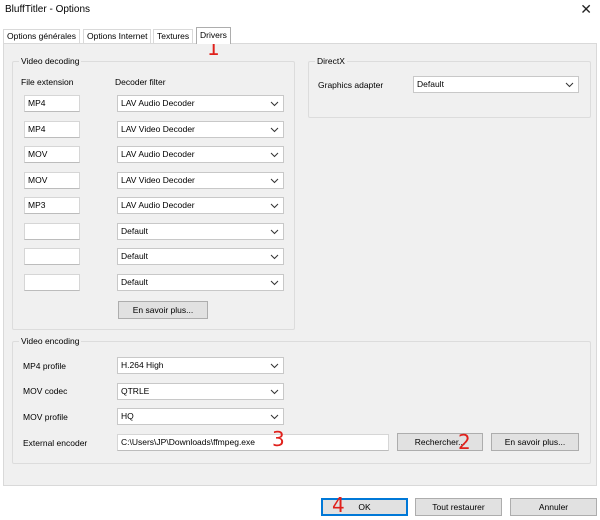  I want to click on tab-options-generales: Options générales, so click(41, 36).